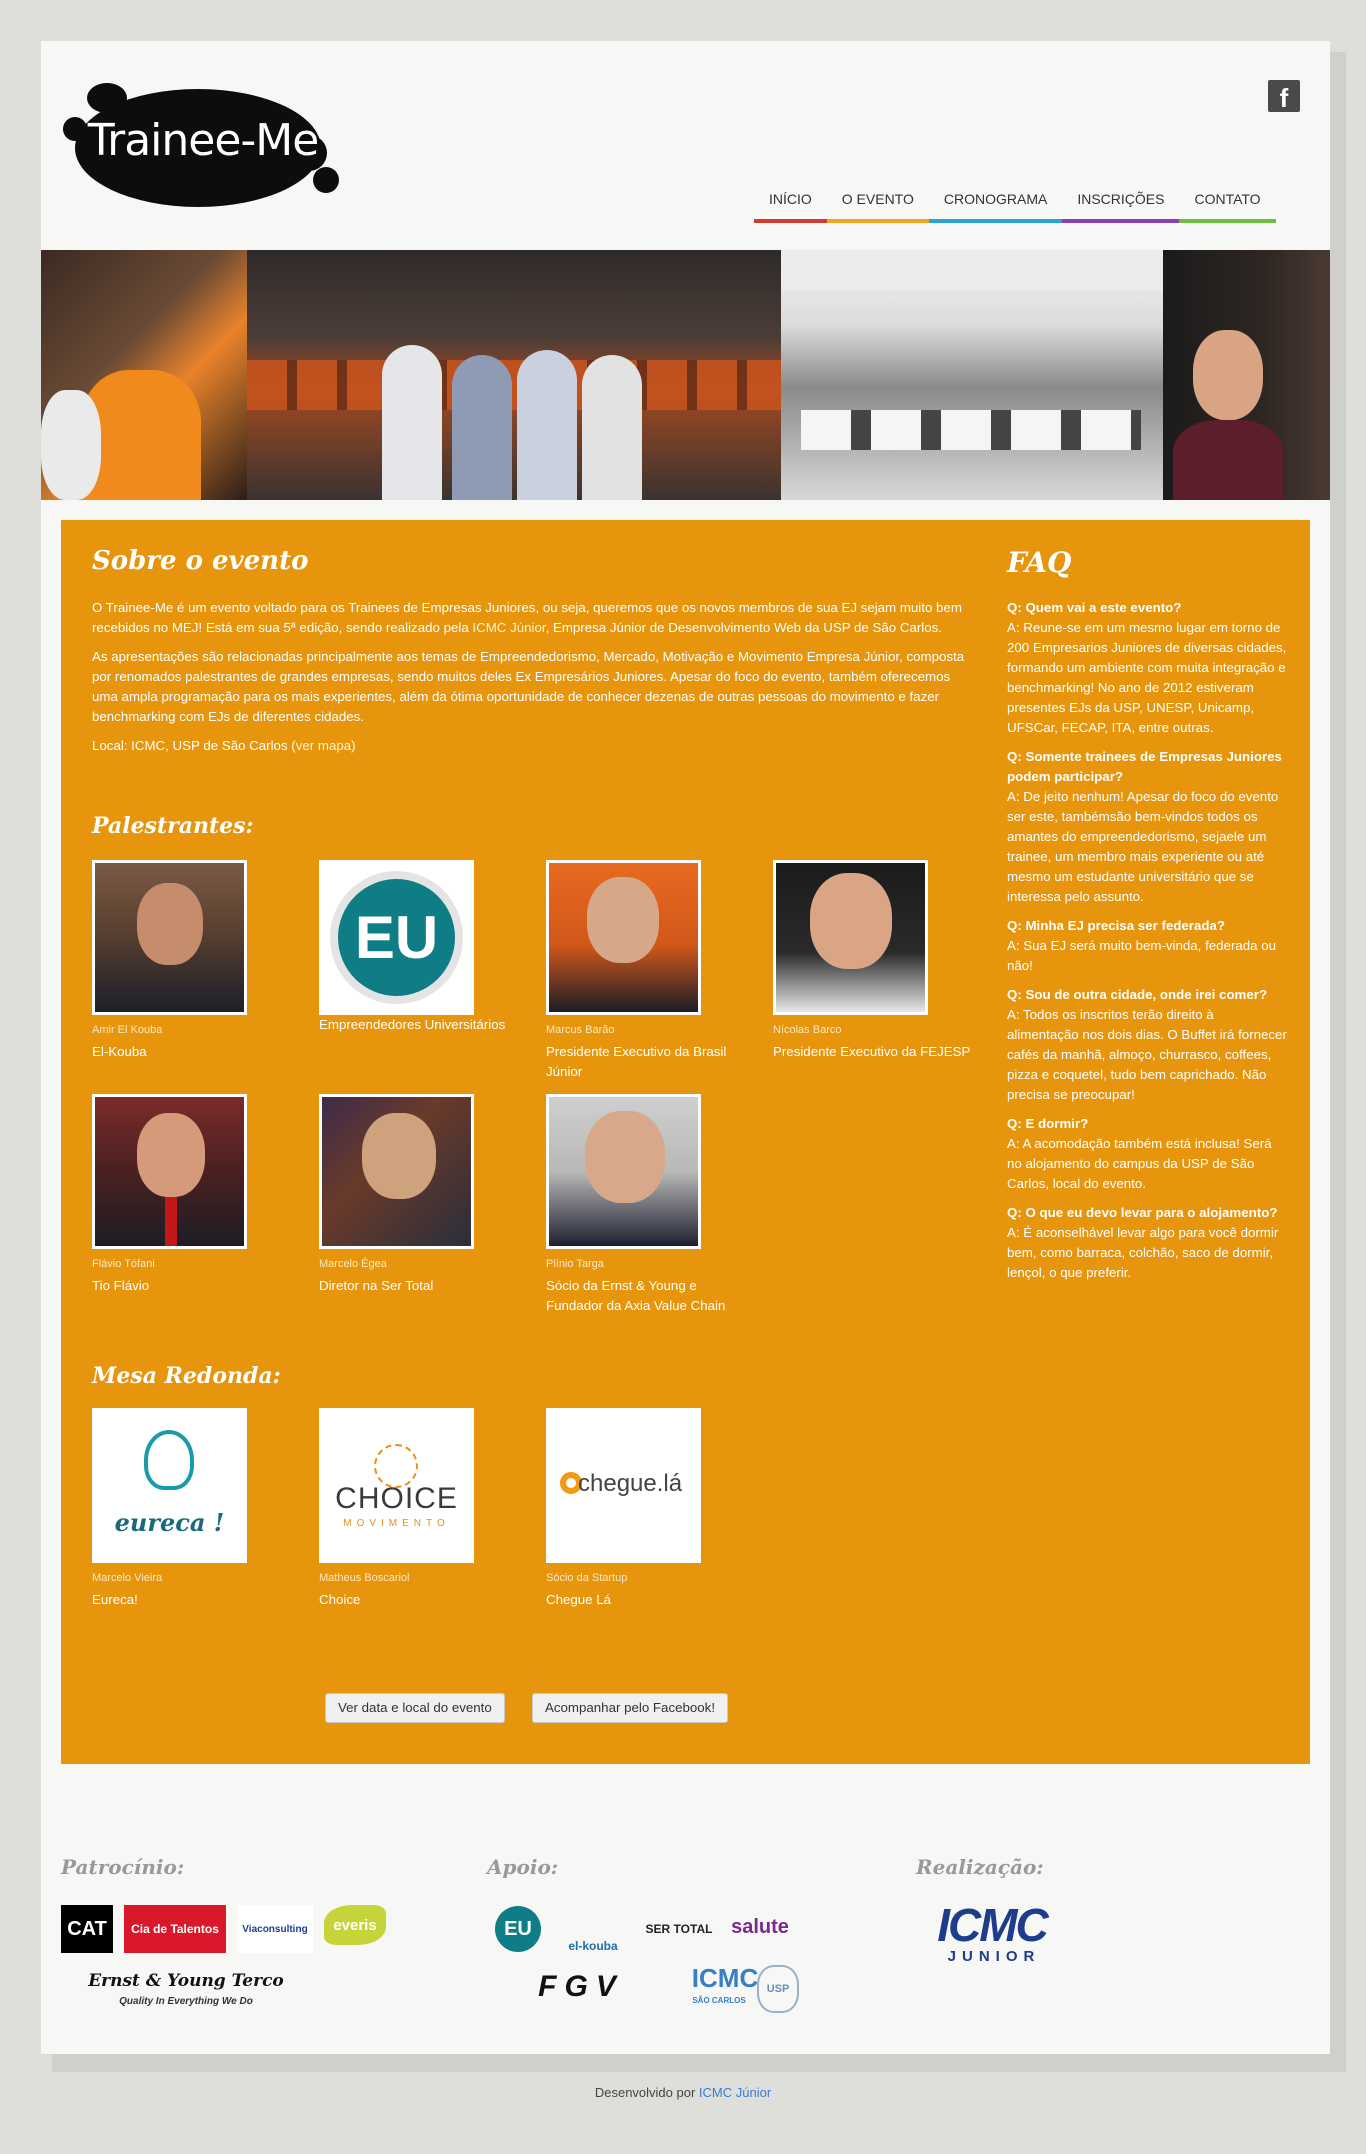 The width and height of the screenshot is (1366, 2154). I want to click on speaker-role: Diretor na Ser Total, so click(376, 1285).